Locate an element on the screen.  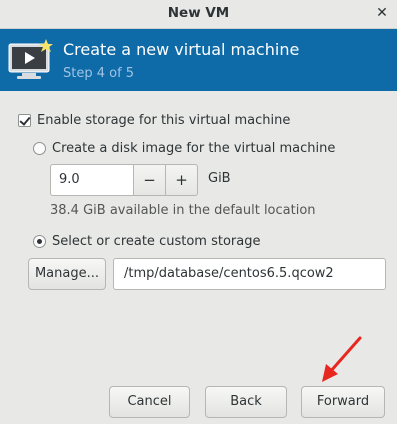
disk-size-spinbutton: 9.0 − + is located at coordinates (124, 180).